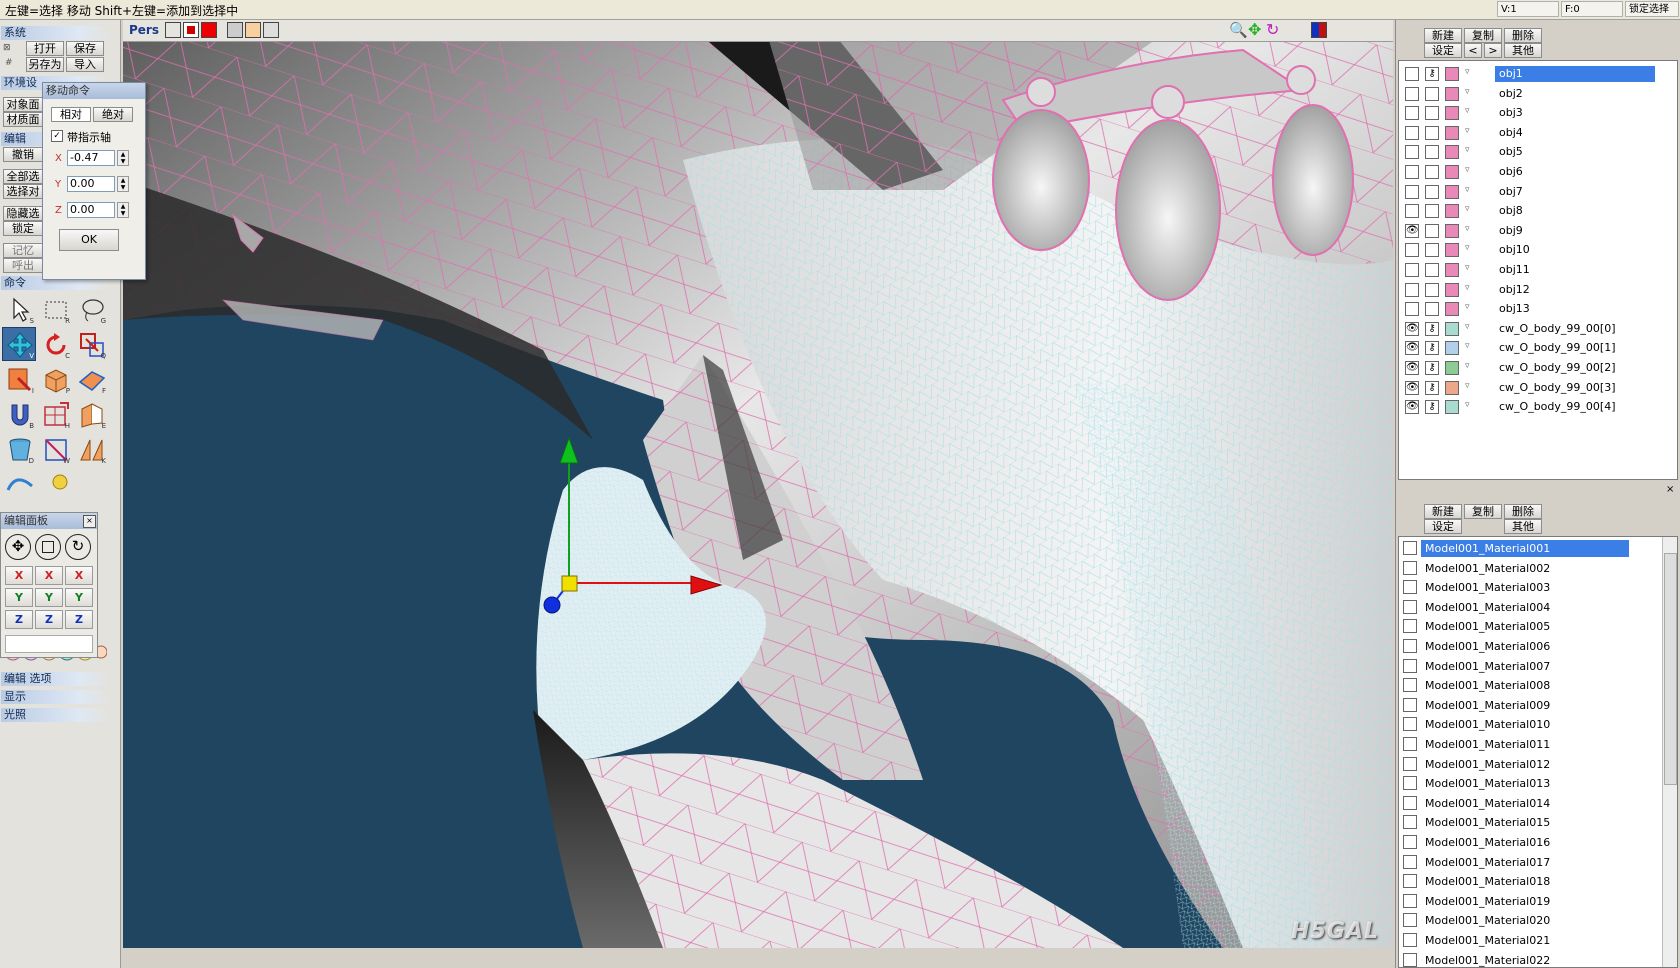  I want to click on x-rotate-button: X, so click(79, 575).